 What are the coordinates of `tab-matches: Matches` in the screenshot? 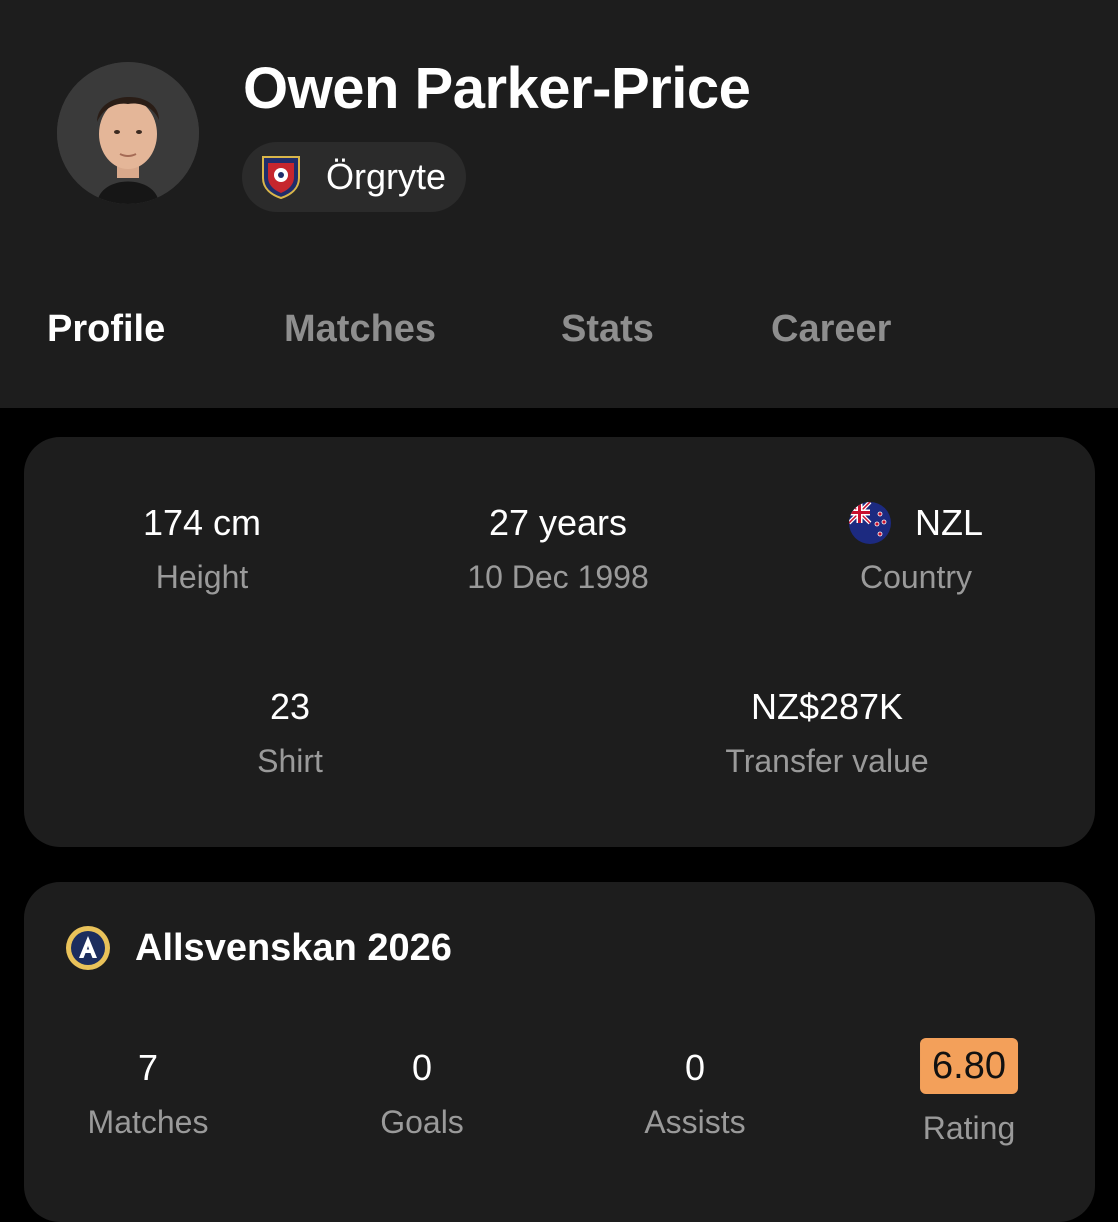 It's located at (360, 329).